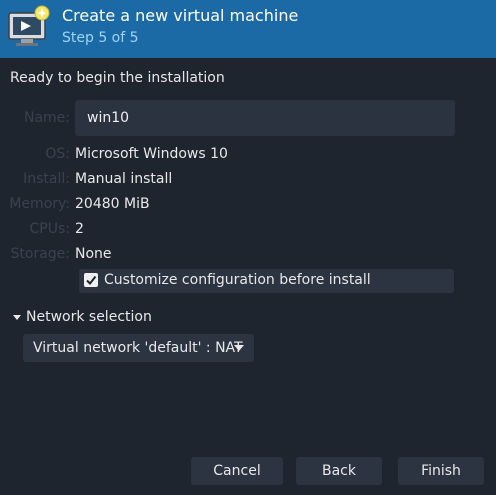 This screenshot has height=495, width=496. I want to click on install-label: Install:, so click(46, 179).